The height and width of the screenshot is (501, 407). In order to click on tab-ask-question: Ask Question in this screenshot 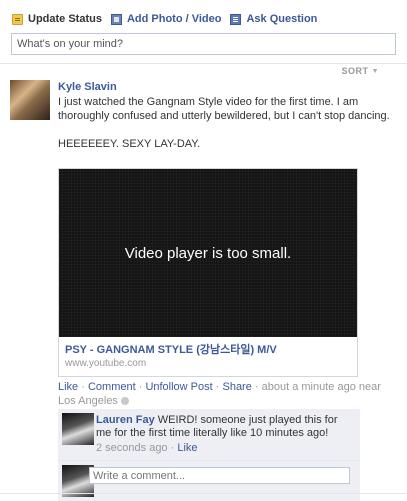, I will do `click(273, 19)`.